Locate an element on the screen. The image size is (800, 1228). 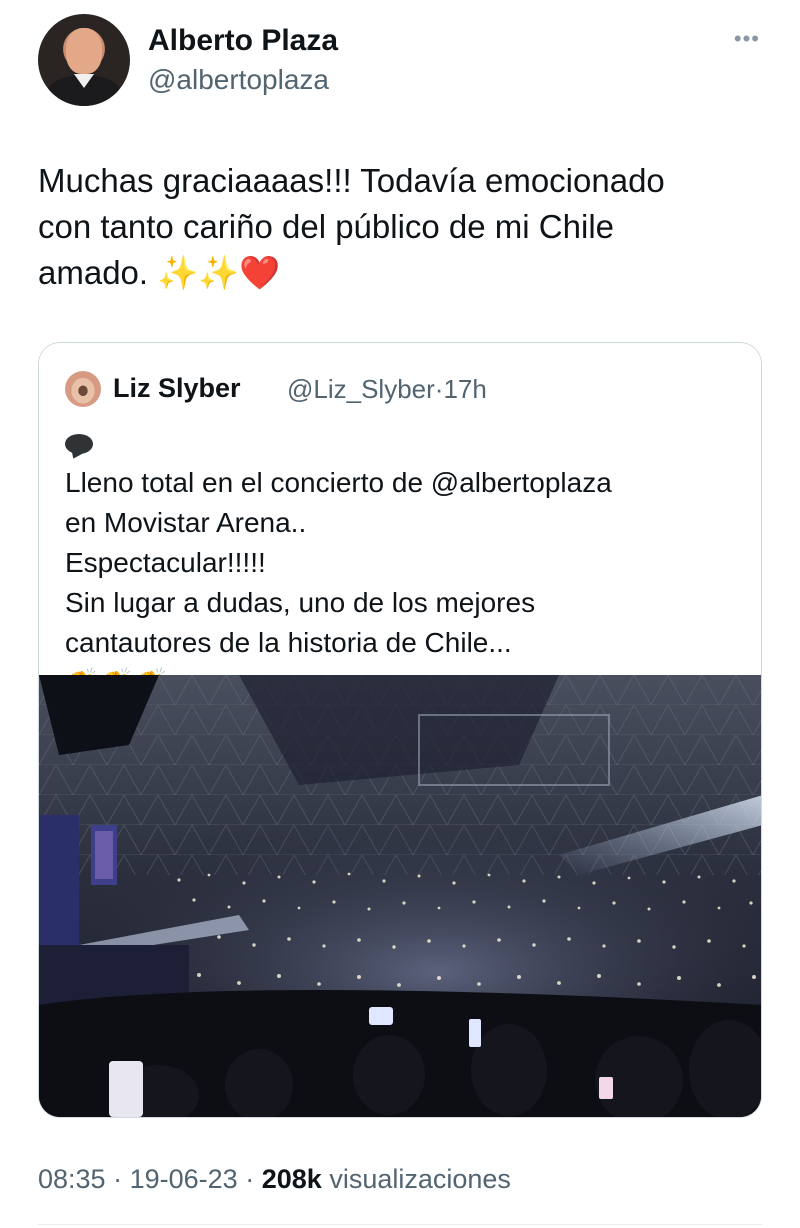
quoted-author-handle: @Liz_Slyber is located at coordinates (361, 389).